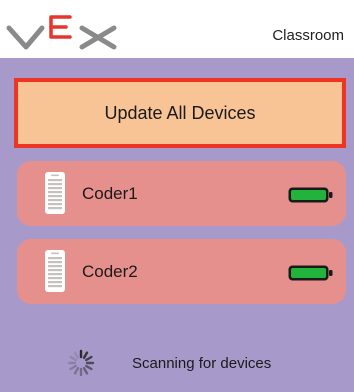  I want to click on scan-status-row: Scanning for devices, so click(177, 363).